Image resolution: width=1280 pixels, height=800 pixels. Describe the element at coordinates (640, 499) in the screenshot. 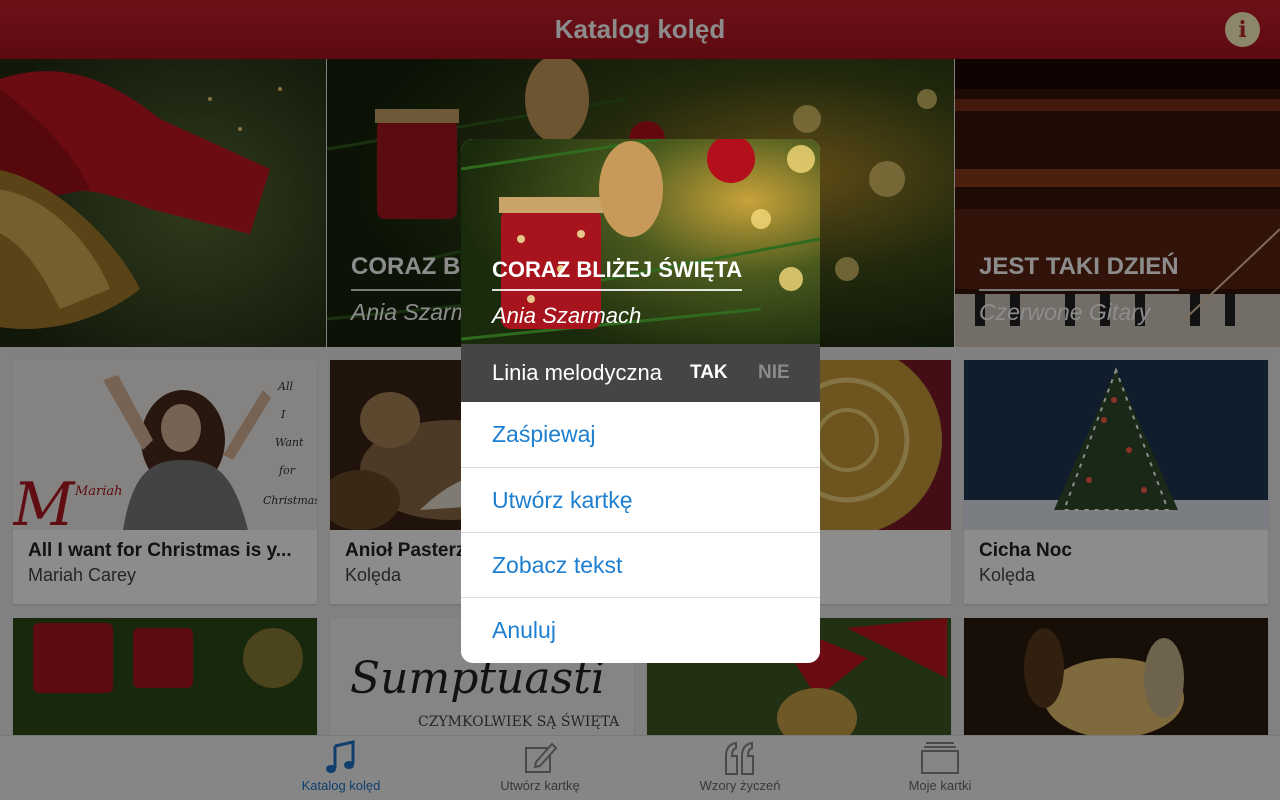

I see `create-card-button: Utwórz kartkę` at that location.